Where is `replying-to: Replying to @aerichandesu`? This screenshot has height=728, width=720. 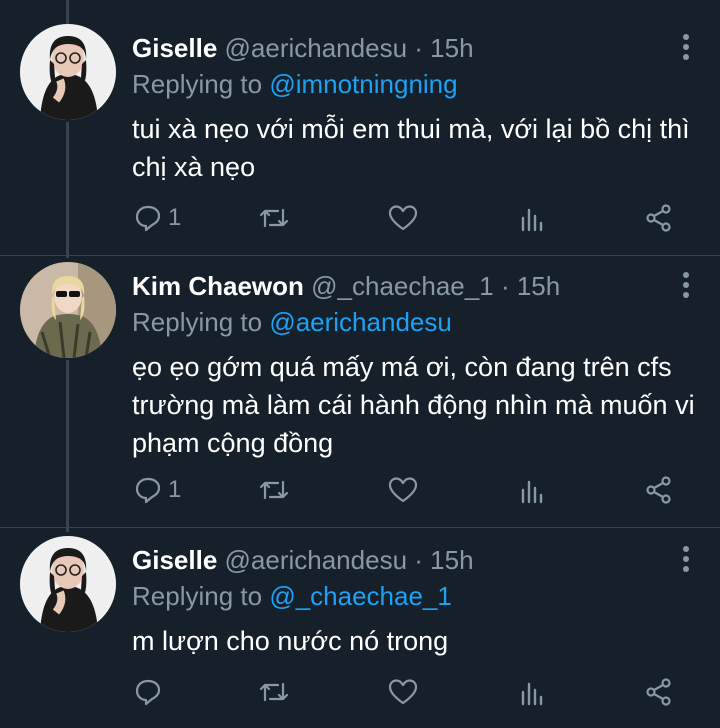 replying-to: Replying to @aerichandesu is located at coordinates (292, 322).